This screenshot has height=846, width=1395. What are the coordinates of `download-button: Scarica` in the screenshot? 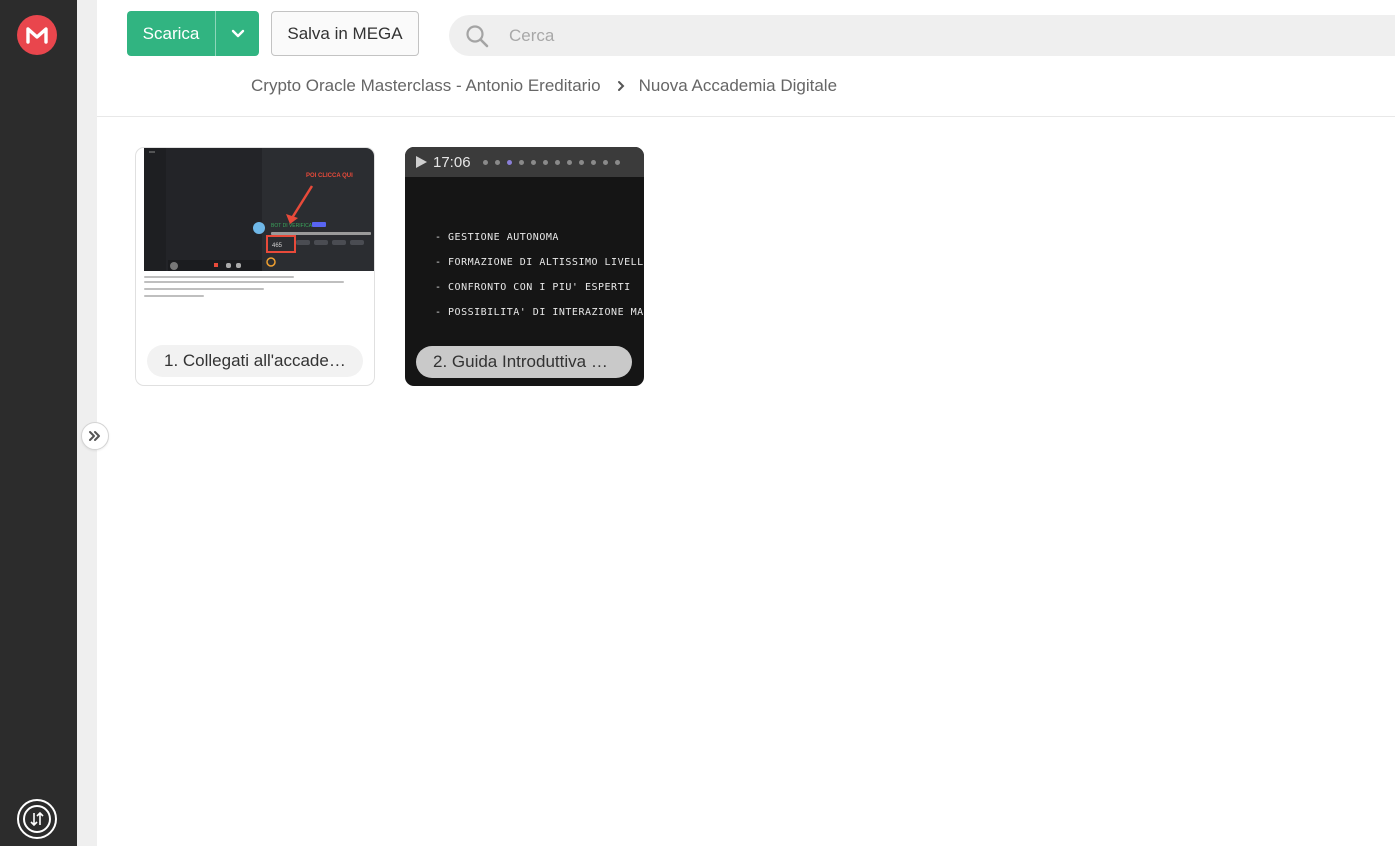 It's located at (193, 33).